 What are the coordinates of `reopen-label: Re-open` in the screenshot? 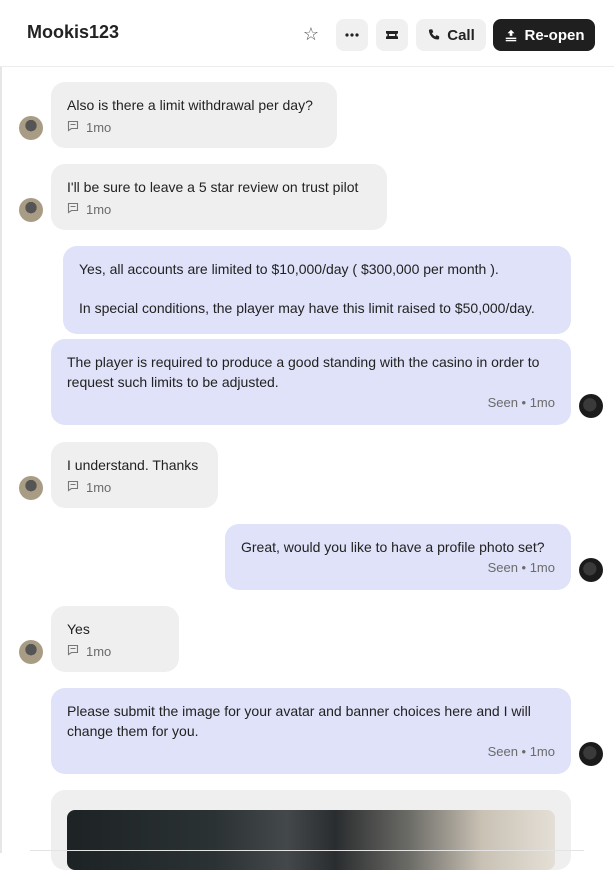 It's located at (554, 35).